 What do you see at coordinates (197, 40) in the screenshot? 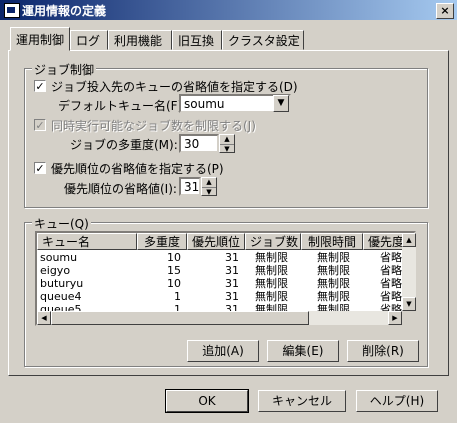
I see `tab-legacy: 旧互換` at bounding box center [197, 40].